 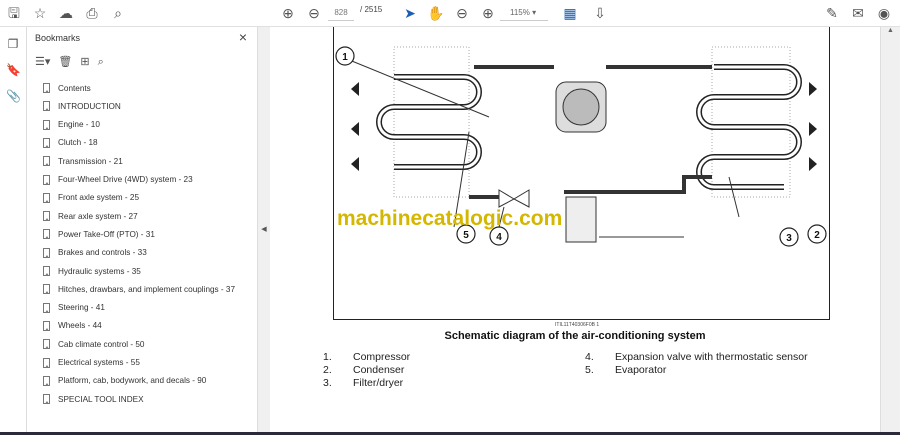 I want to click on scroll-up-icon: ▲, so click(x=891, y=31).